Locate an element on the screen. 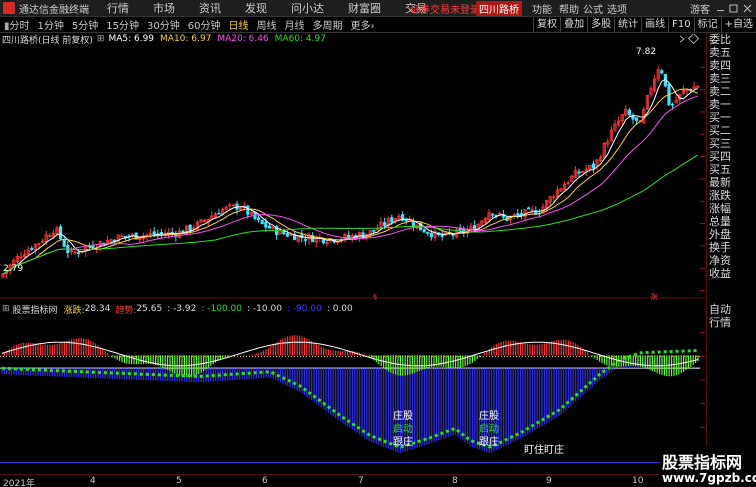  annotation-2-line3: 跟庄 is located at coordinates (489, 441).